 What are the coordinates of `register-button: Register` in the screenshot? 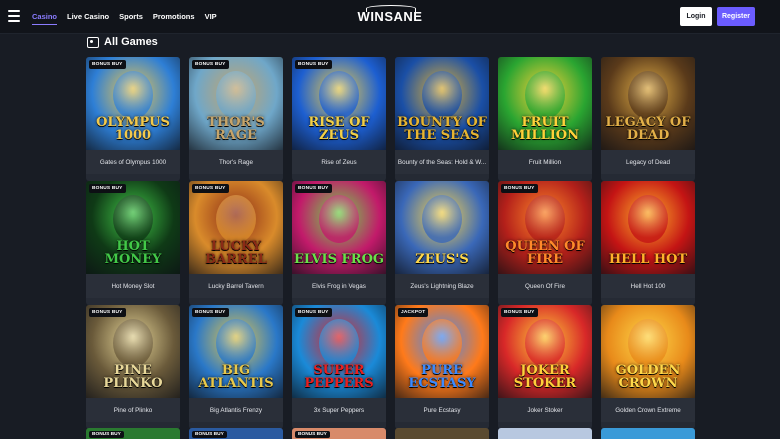 It's located at (736, 16).